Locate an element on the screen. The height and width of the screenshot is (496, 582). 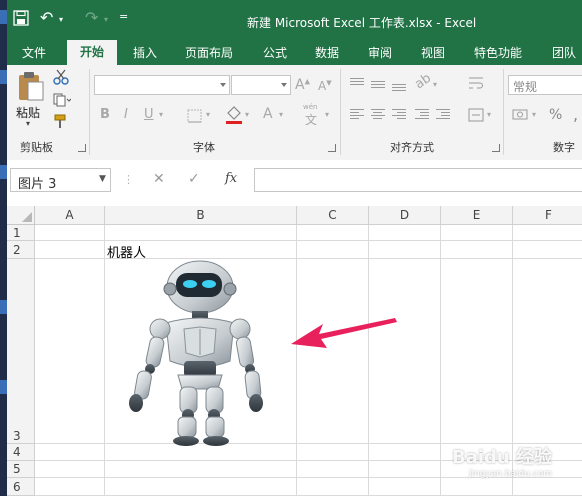
formula-input is located at coordinates (418, 180).